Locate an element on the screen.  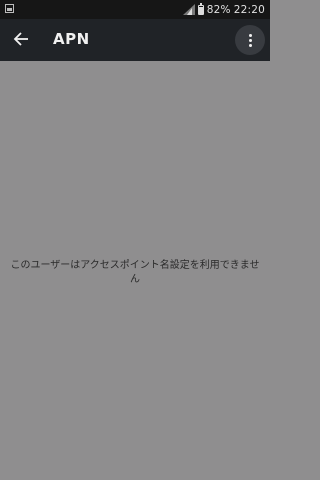
cell-signal-icon is located at coordinates (188, 9).